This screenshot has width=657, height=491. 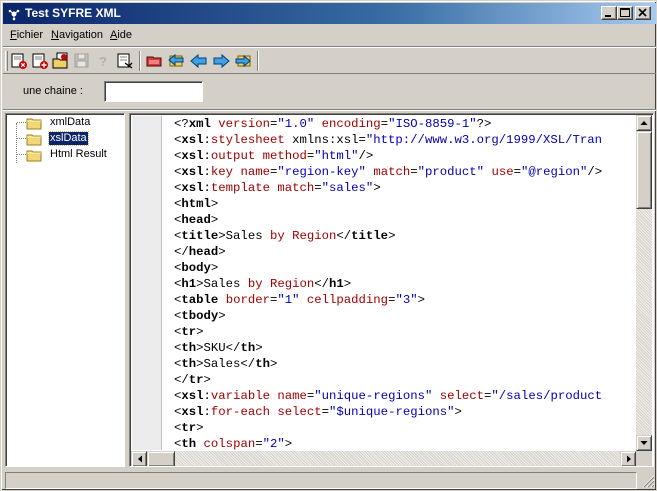 I want to click on forward-arrow-icon, so click(x=221, y=61).